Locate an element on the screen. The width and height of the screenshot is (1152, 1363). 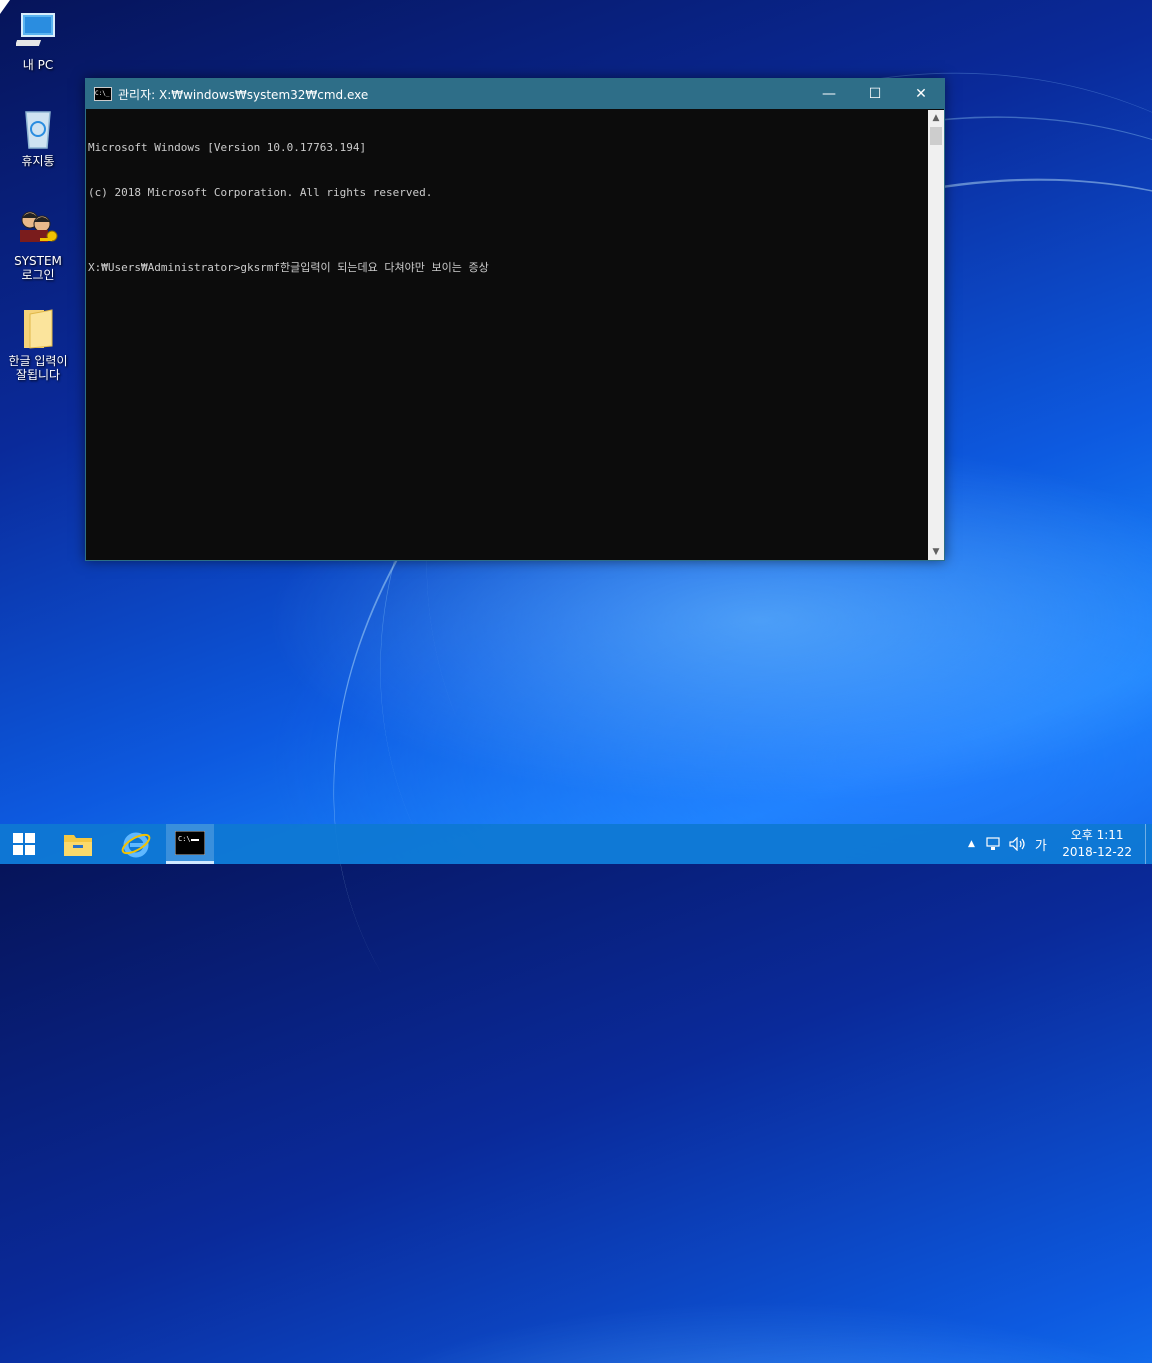
taskbar-internet-explorer is located at coordinates (136, 844).